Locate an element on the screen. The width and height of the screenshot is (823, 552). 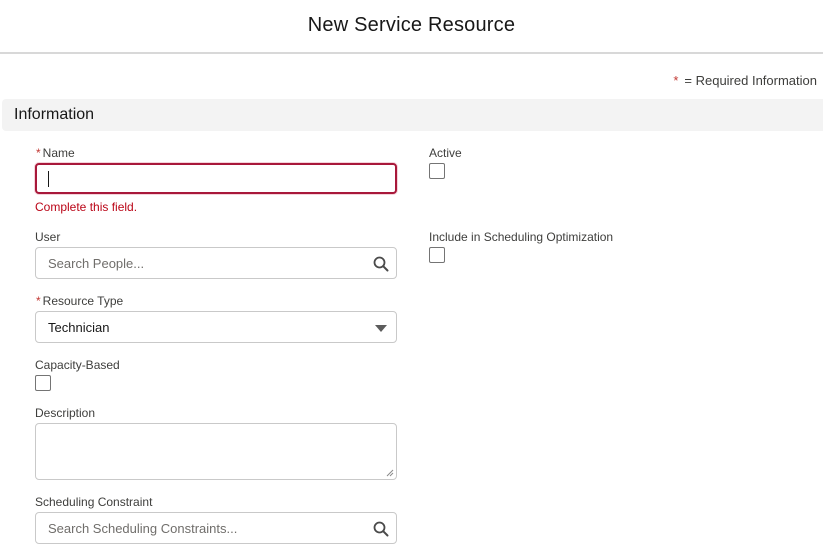
resource-type-value: Technician is located at coordinates (79, 327).